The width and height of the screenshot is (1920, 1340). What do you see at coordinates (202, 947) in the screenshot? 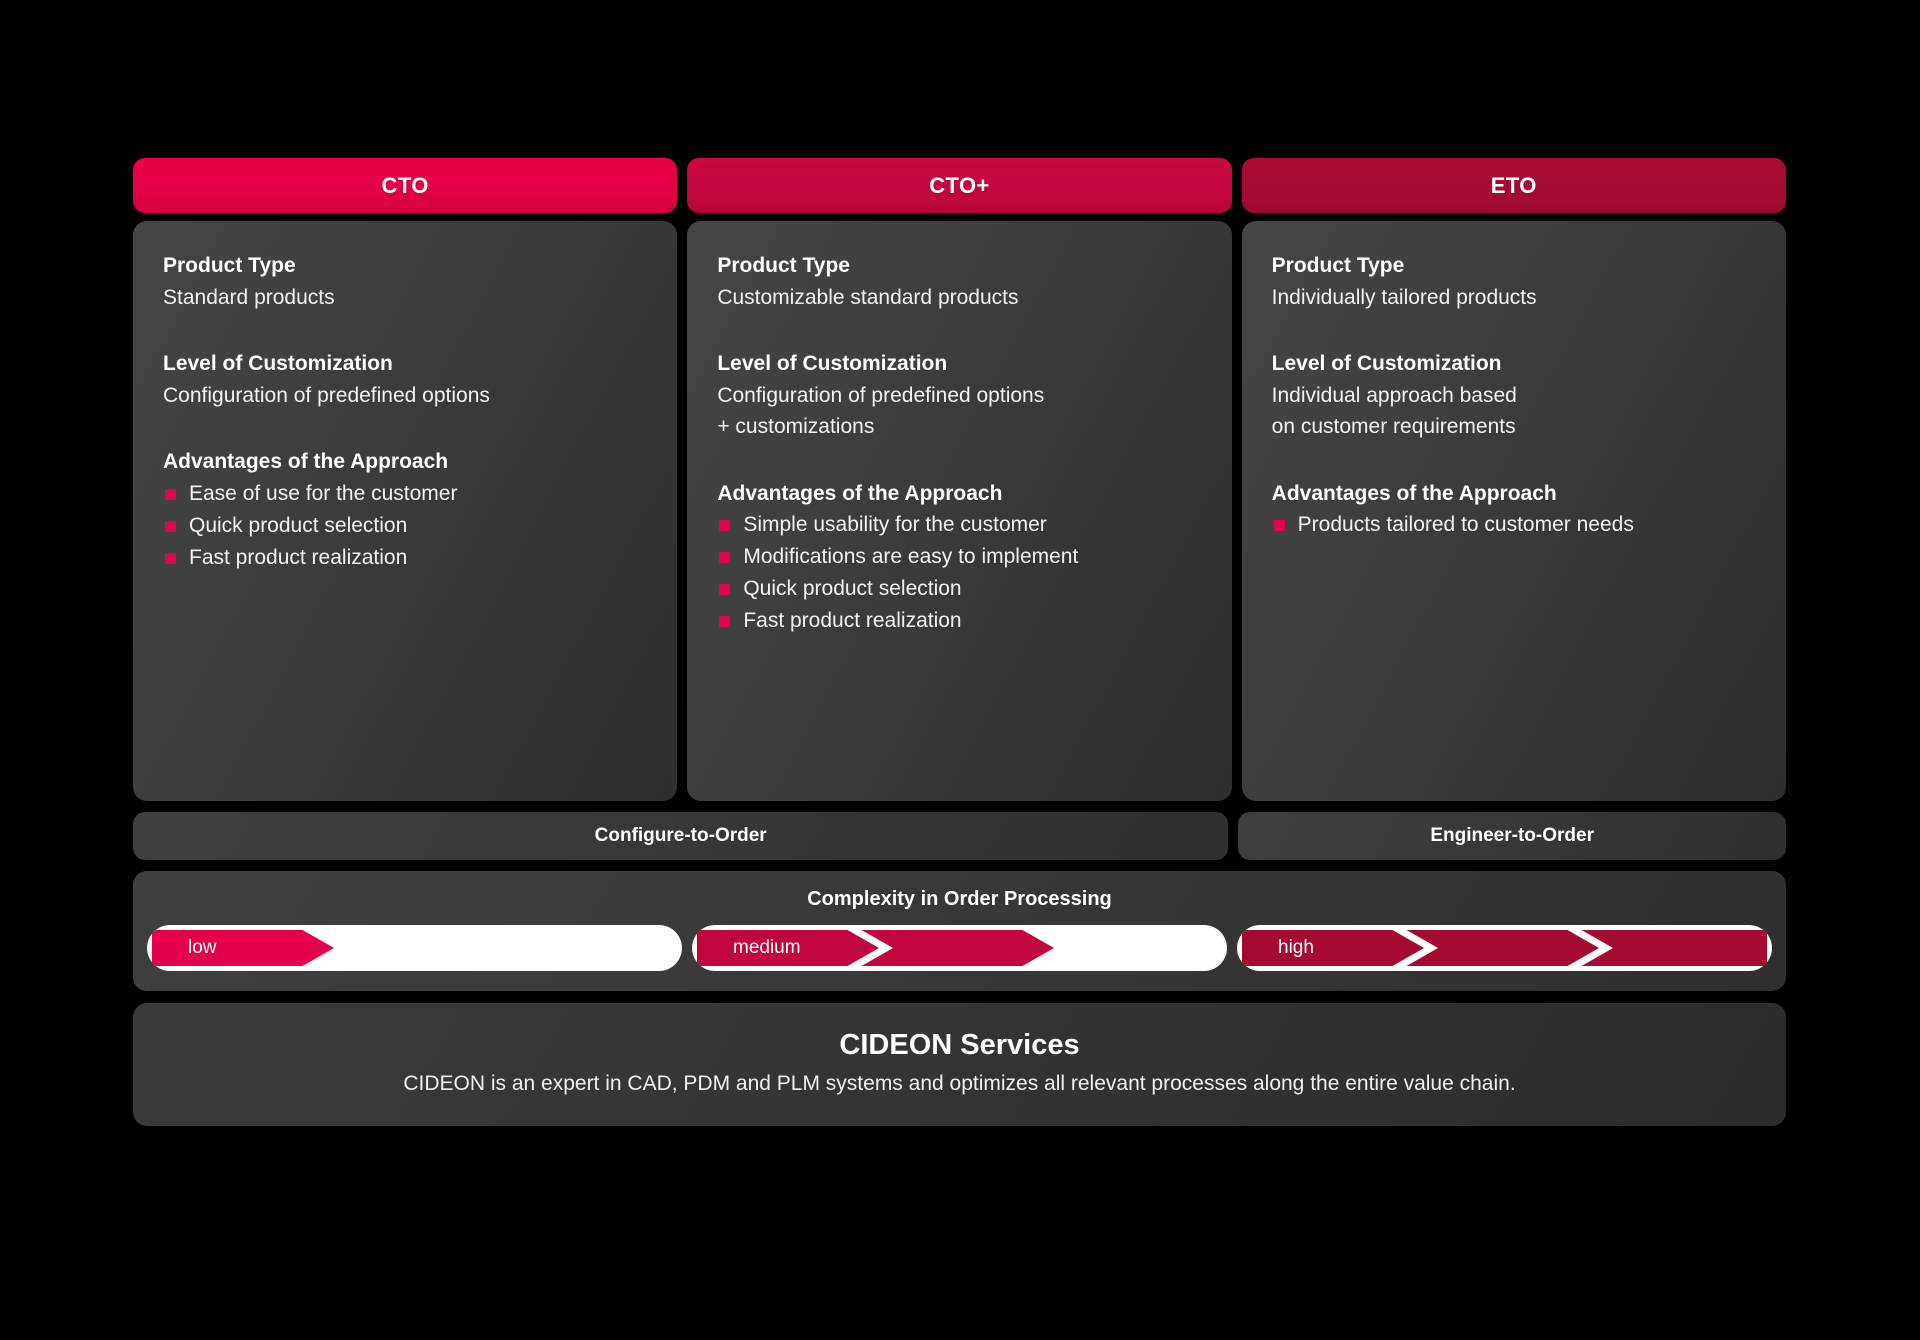
I see `complexity-meter-label: low` at bounding box center [202, 947].